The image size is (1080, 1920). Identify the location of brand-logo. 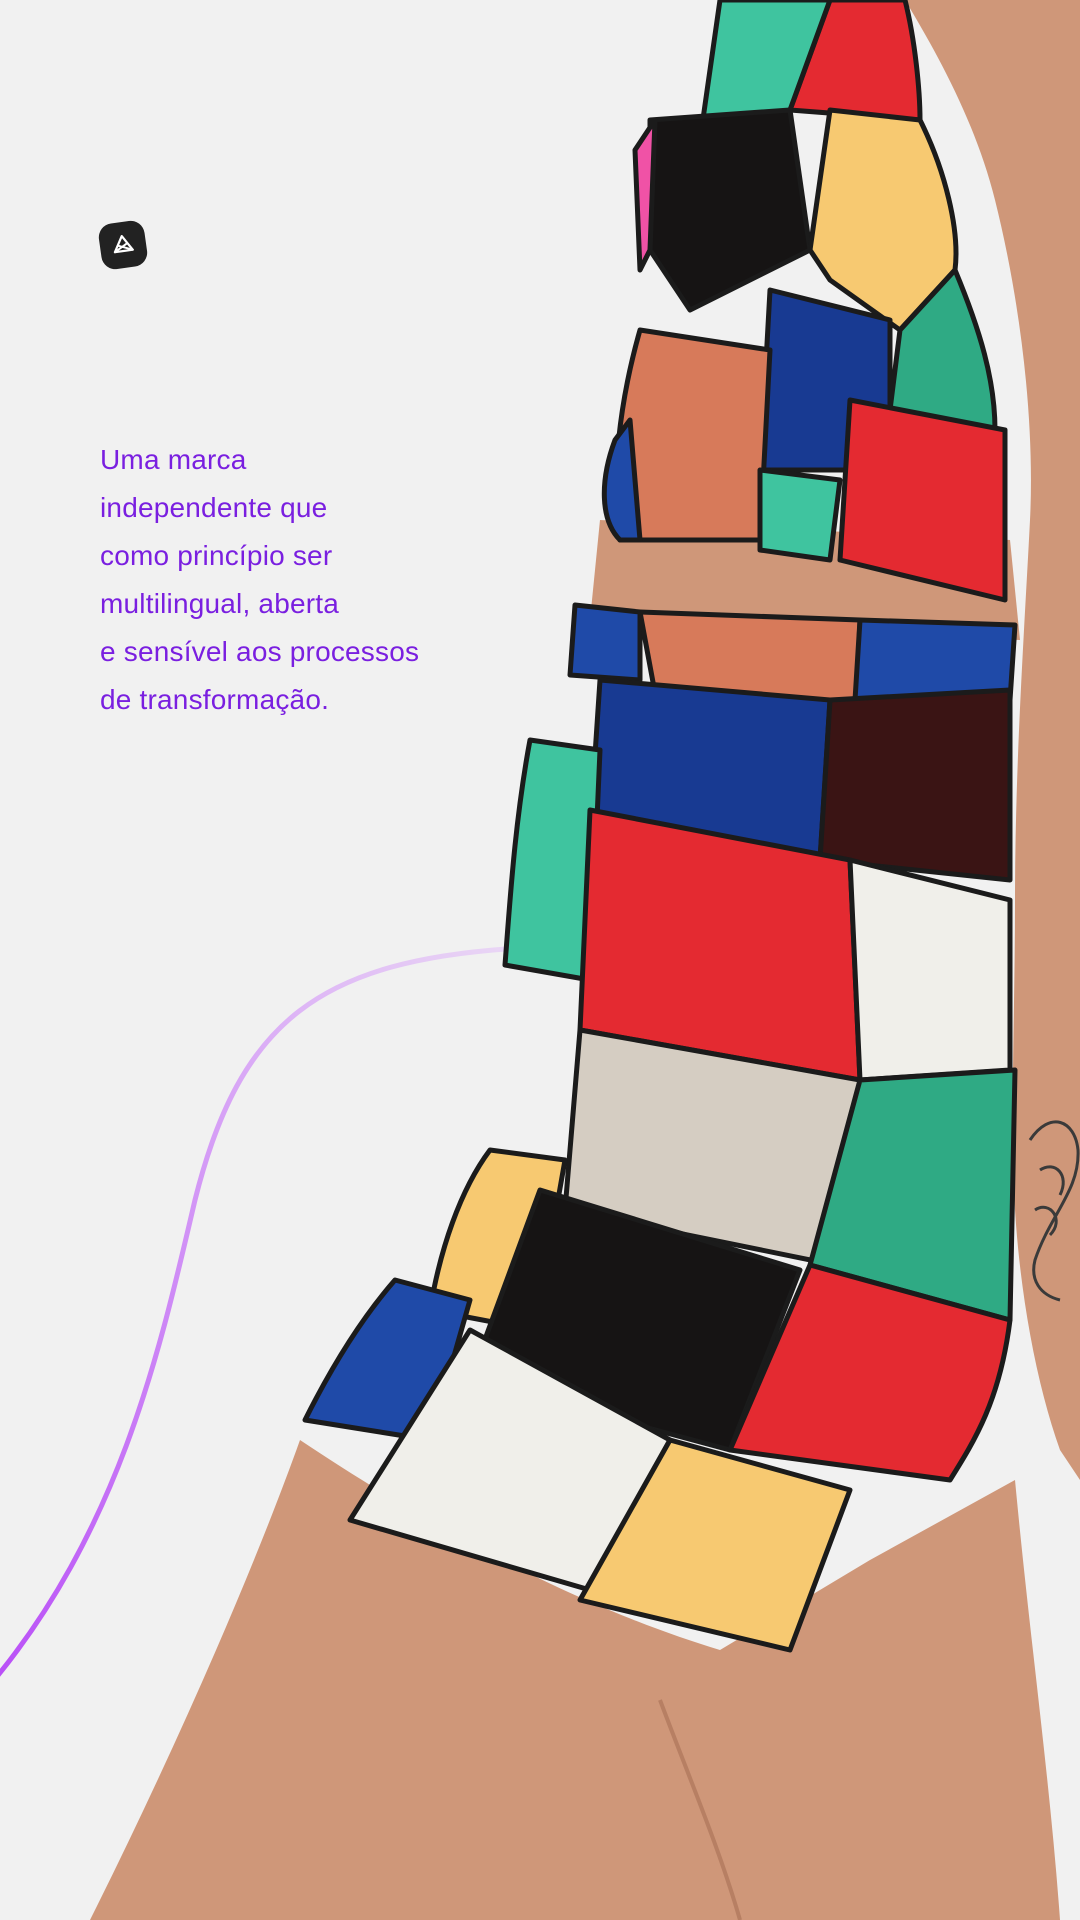
(123, 245).